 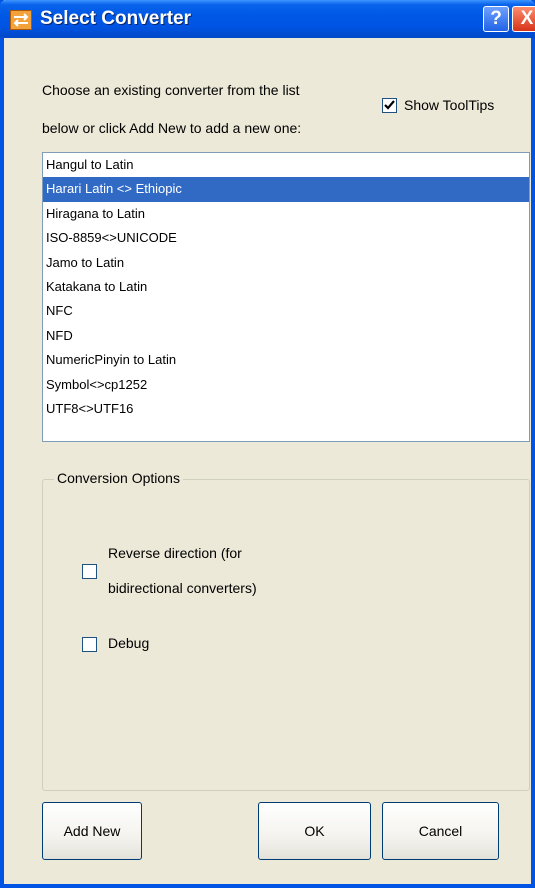 I want to click on converter-list-item: NFD, so click(x=286, y=336).